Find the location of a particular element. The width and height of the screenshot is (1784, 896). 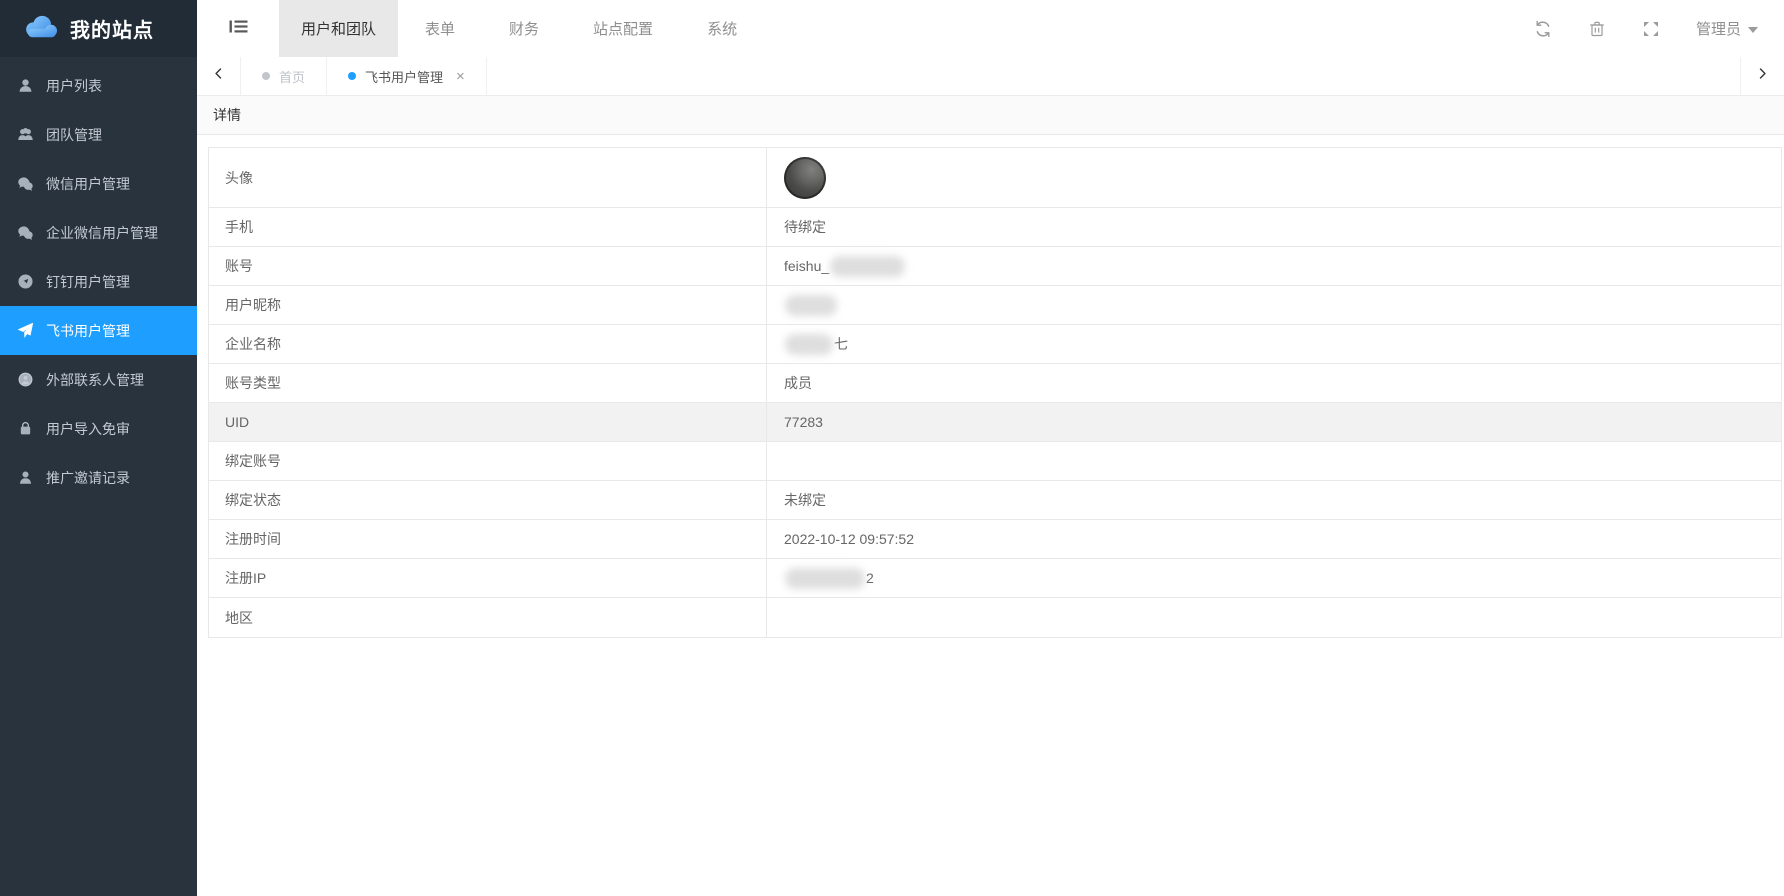

cell-value: 2022-10-12 09:57:52 is located at coordinates (849, 539).